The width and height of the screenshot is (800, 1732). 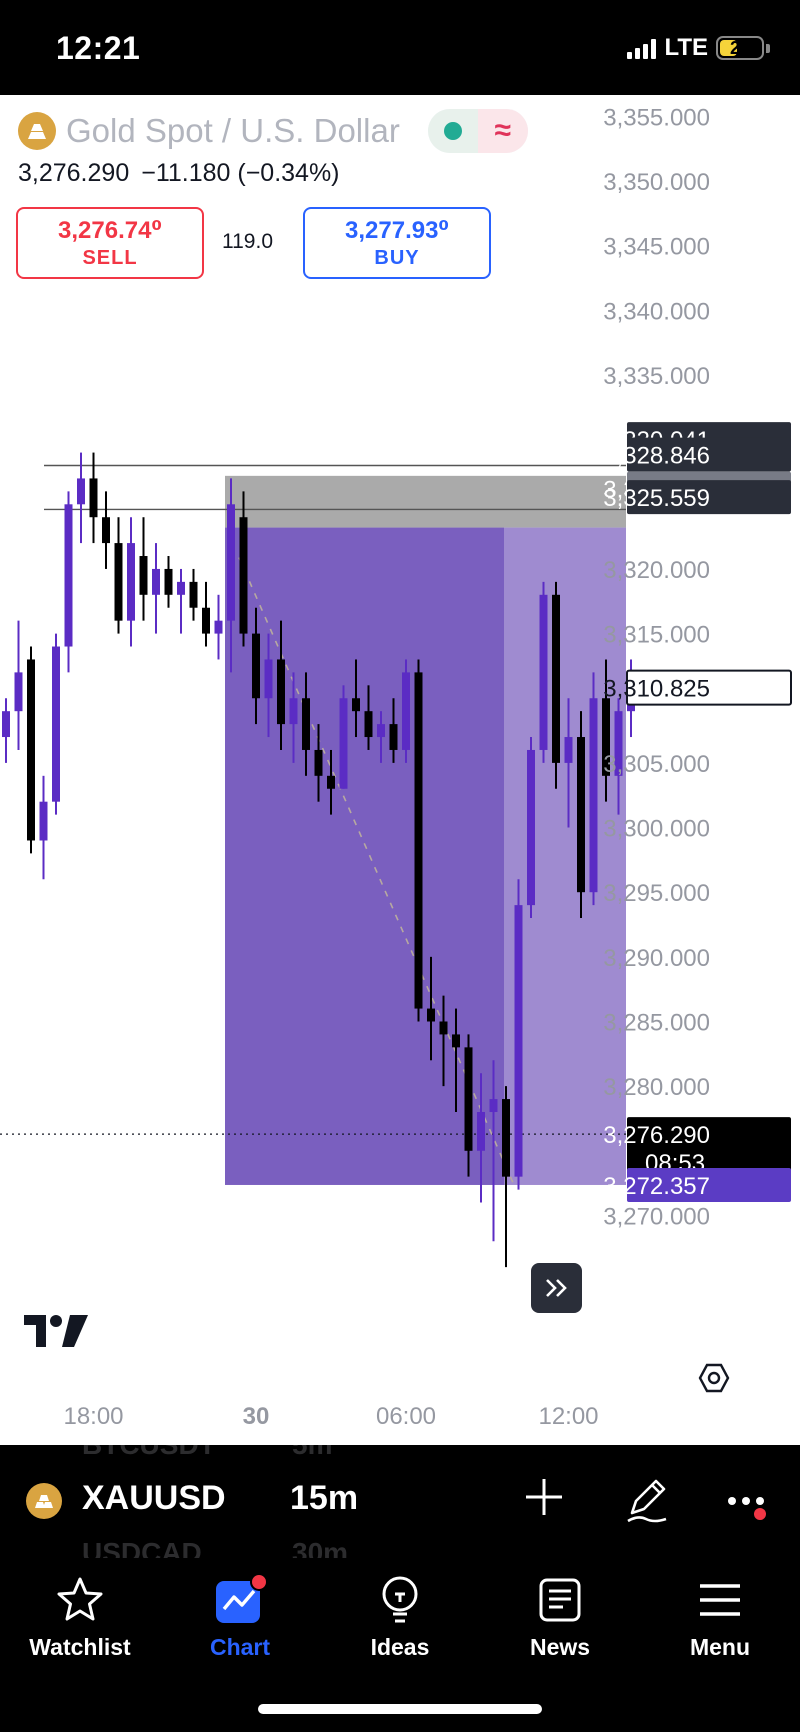 What do you see at coordinates (560, 1647) in the screenshot?
I see `nav-label-news: News` at bounding box center [560, 1647].